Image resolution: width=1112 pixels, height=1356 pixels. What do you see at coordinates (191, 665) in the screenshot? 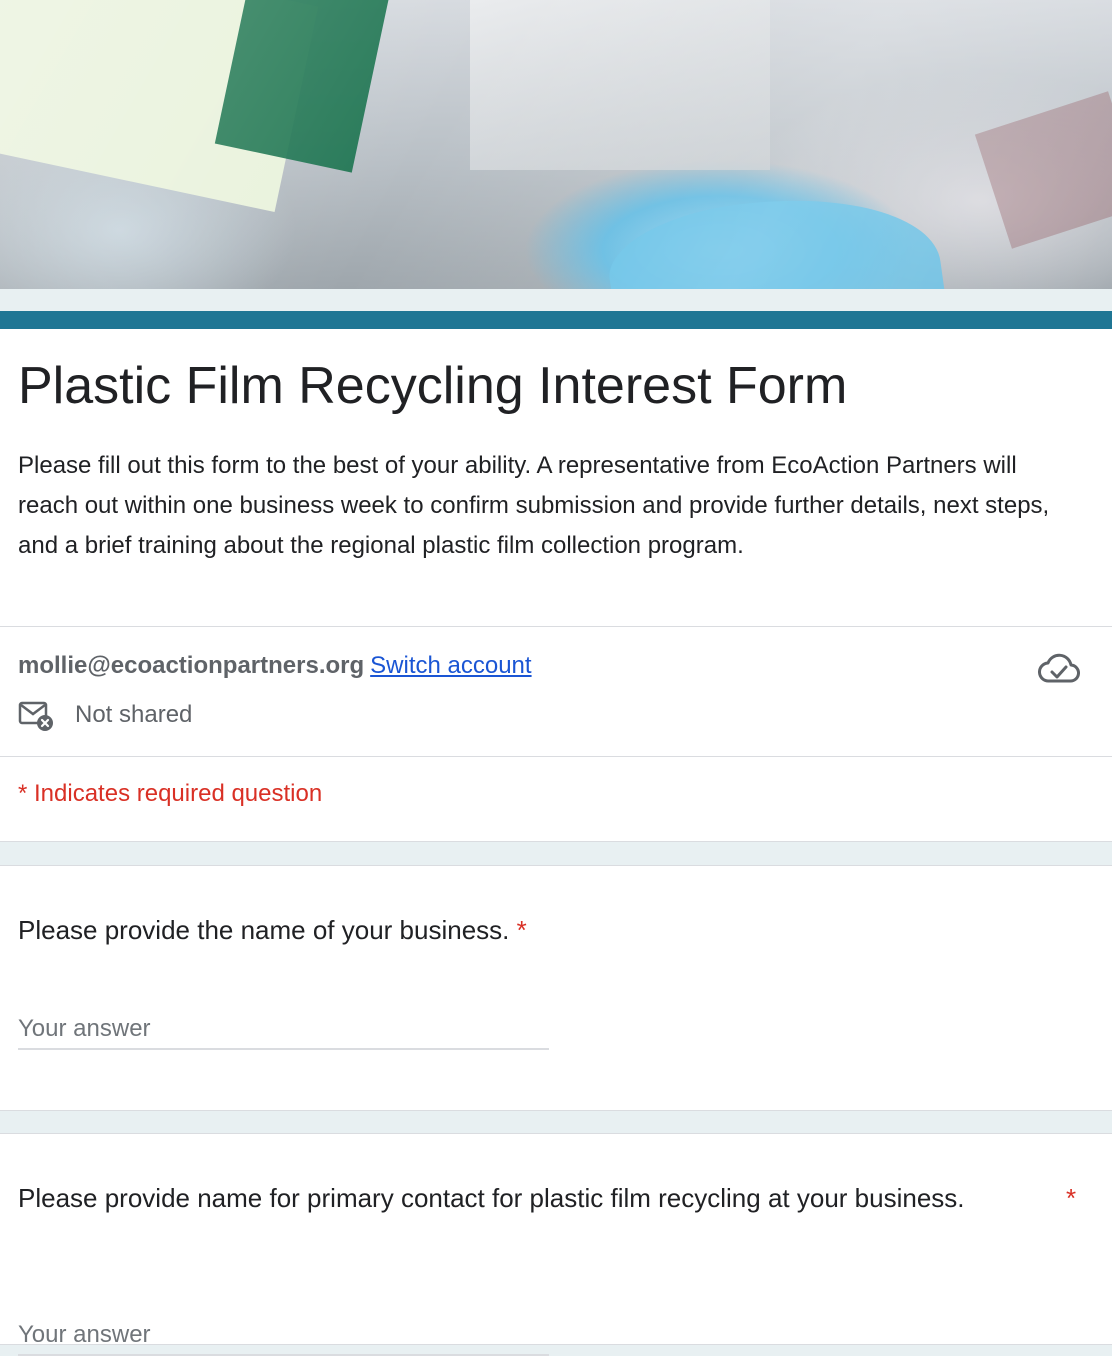
I see `account-email: mollie@ecoactionpartners.org` at bounding box center [191, 665].